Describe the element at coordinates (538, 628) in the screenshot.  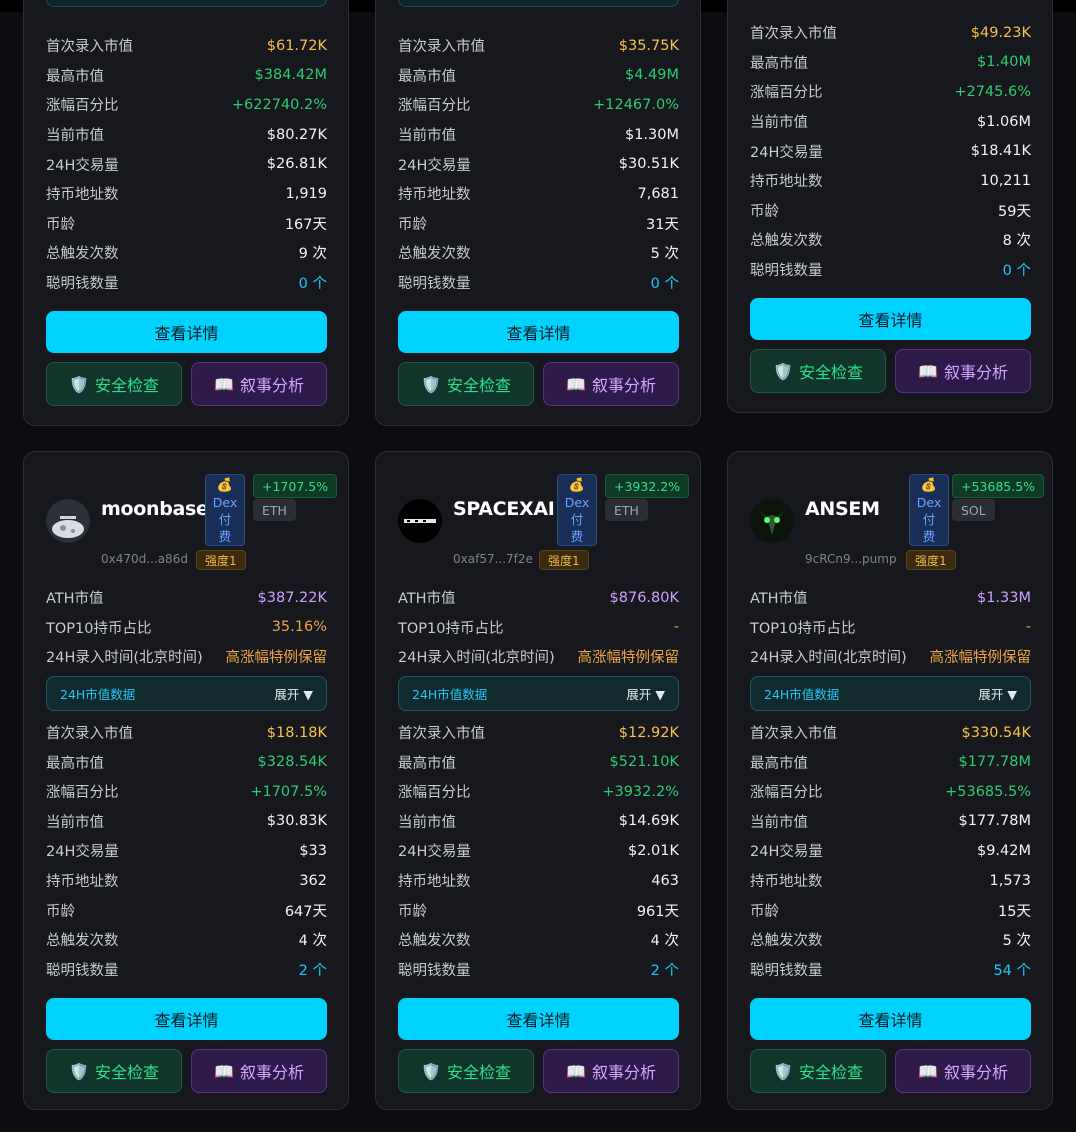
I see `stat-row-top10: TOP10持币占比 -` at that location.